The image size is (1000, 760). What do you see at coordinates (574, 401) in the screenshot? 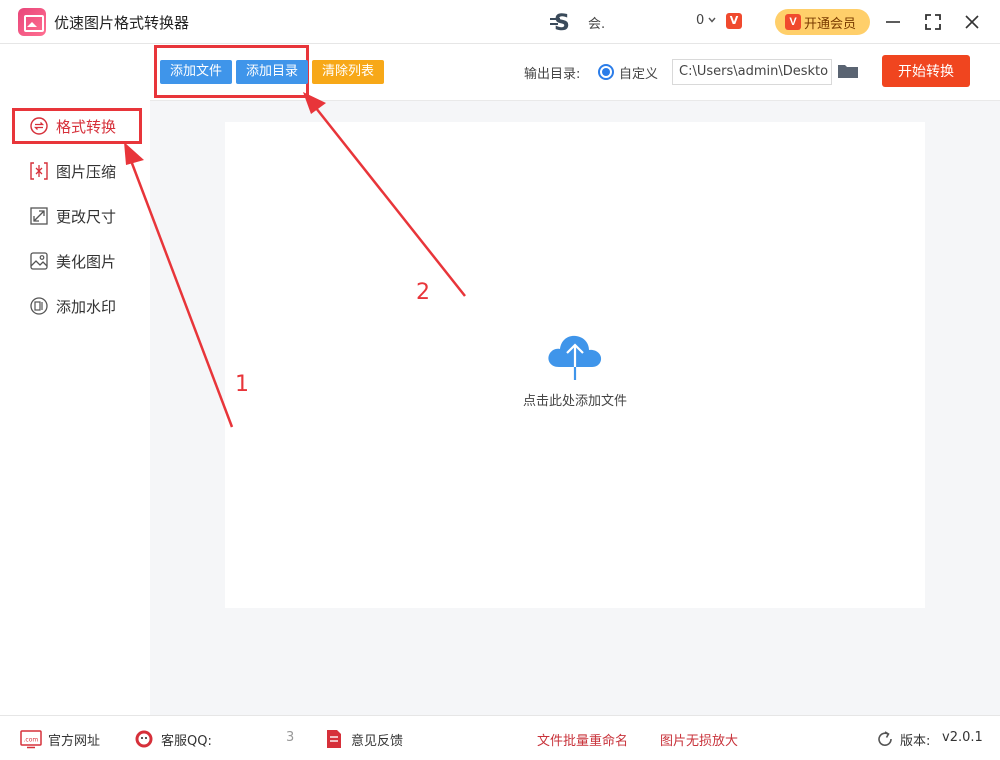
I see `dropzone-text: 点击此处添加文件` at bounding box center [574, 401].